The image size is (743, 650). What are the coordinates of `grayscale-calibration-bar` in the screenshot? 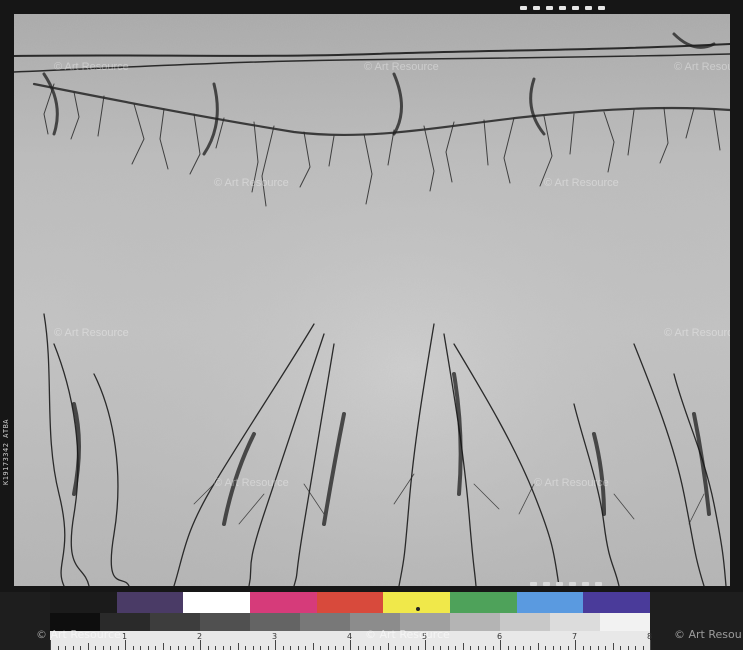 It's located at (350, 622).